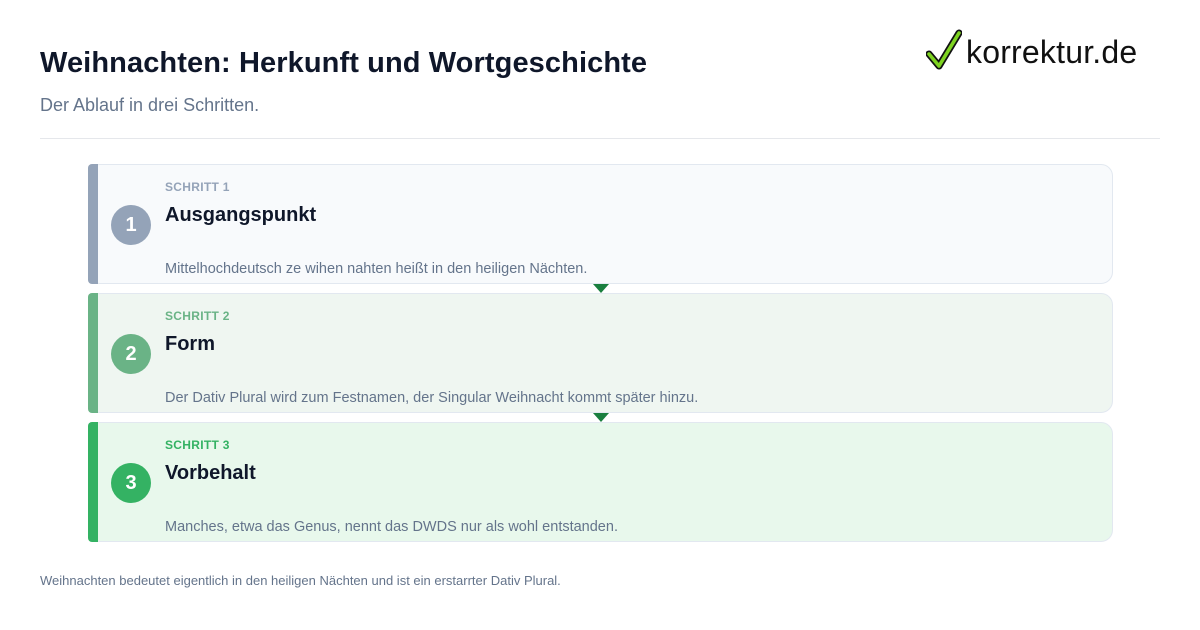  I want to click on step-3-heading: Vorbehalt, so click(210, 473).